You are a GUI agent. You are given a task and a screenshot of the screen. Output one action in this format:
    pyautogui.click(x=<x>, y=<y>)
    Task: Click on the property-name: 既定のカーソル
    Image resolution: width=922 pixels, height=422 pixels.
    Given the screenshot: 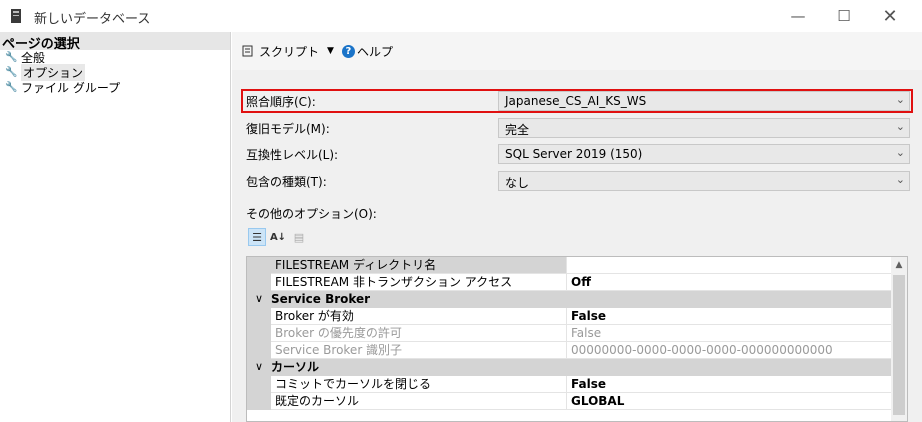 What is the action you would take?
    pyautogui.click(x=419, y=401)
    